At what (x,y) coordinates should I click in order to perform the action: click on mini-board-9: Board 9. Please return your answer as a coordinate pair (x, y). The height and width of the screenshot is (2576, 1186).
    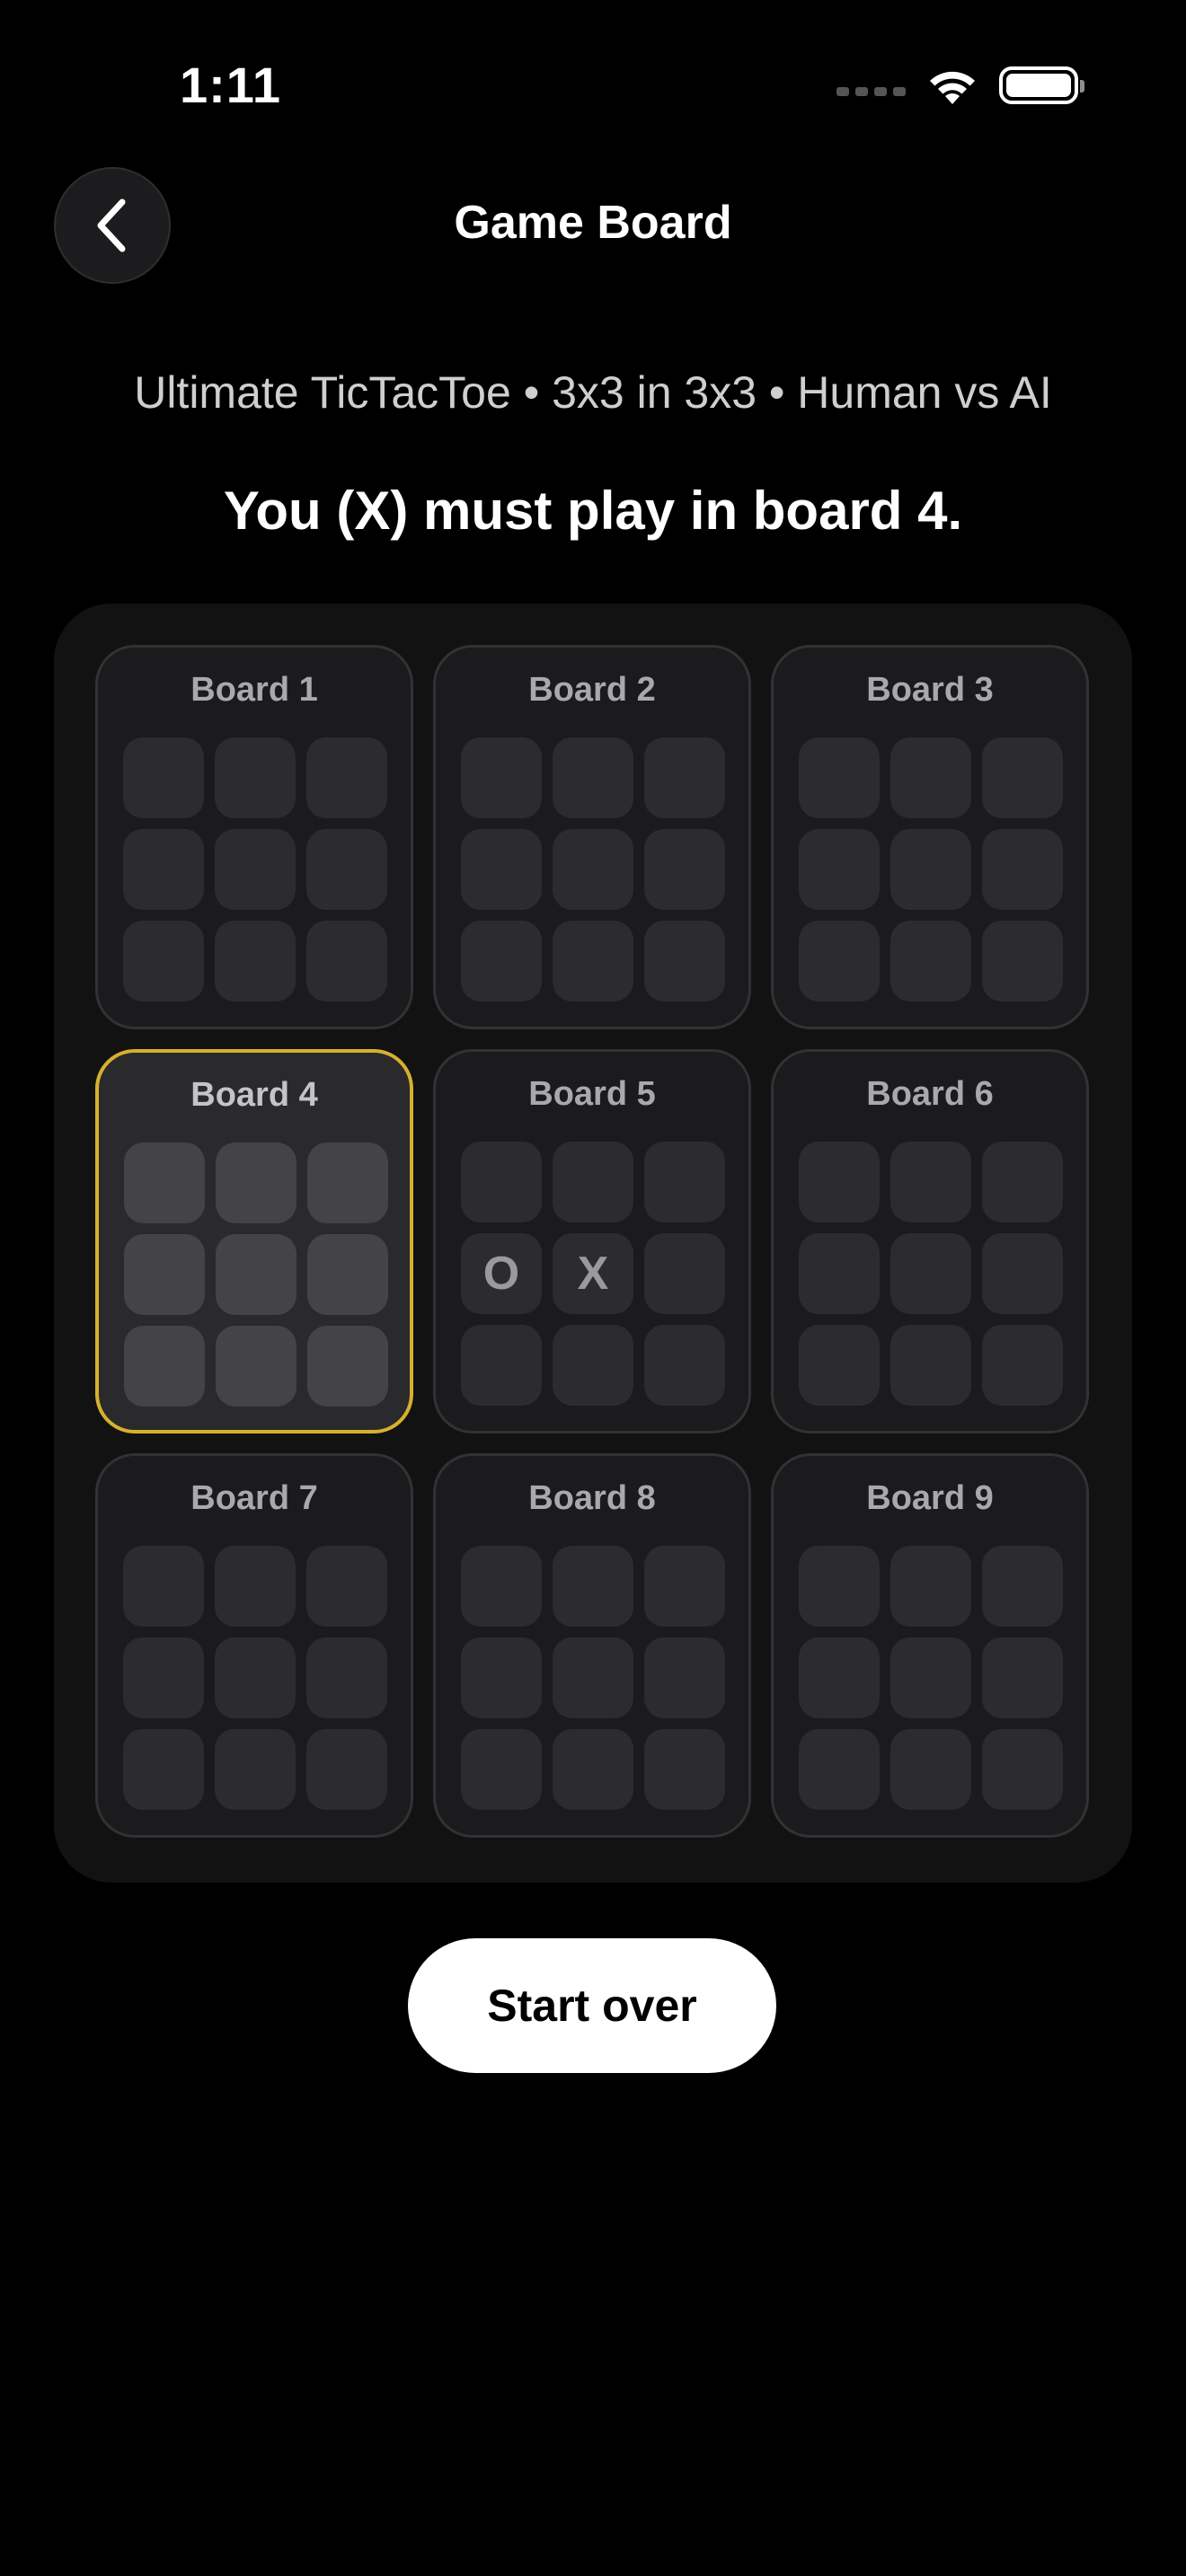
    Looking at the image, I should click on (930, 1645).